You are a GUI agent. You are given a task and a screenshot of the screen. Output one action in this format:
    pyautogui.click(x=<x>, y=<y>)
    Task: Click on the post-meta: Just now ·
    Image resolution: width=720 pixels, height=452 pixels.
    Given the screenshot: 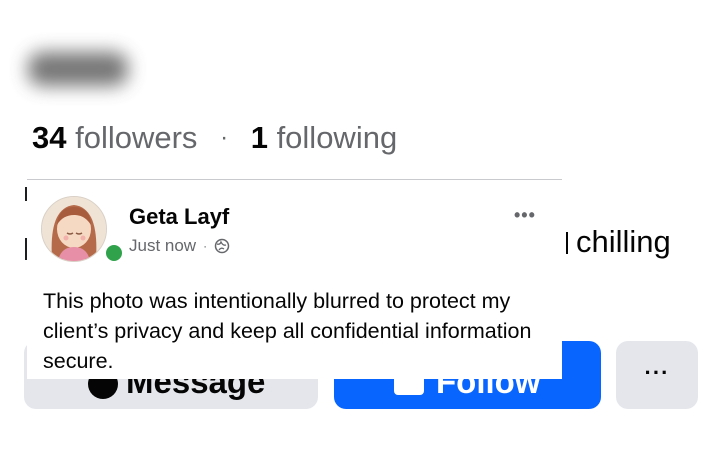 What is the action you would take?
    pyautogui.click(x=179, y=246)
    